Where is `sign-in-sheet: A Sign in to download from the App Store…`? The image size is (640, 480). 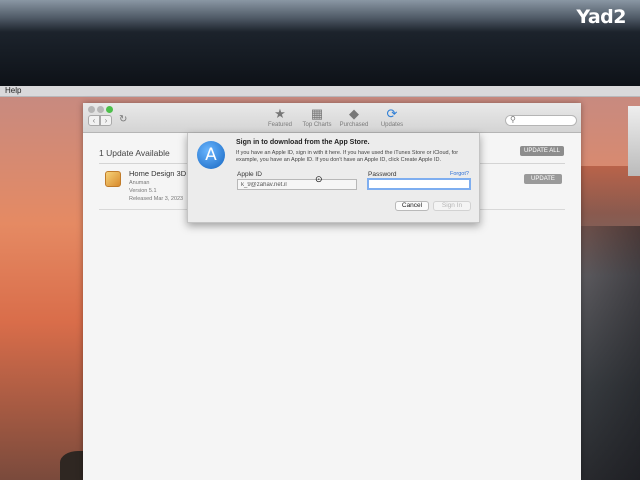 sign-in-sheet: A Sign in to download from the App Store… is located at coordinates (333, 178).